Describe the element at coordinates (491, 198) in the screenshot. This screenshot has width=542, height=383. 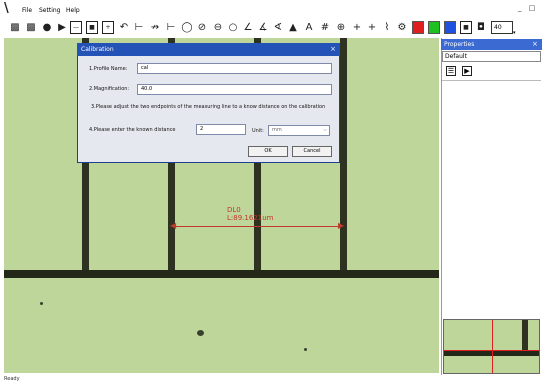
I see `properties-content` at that location.